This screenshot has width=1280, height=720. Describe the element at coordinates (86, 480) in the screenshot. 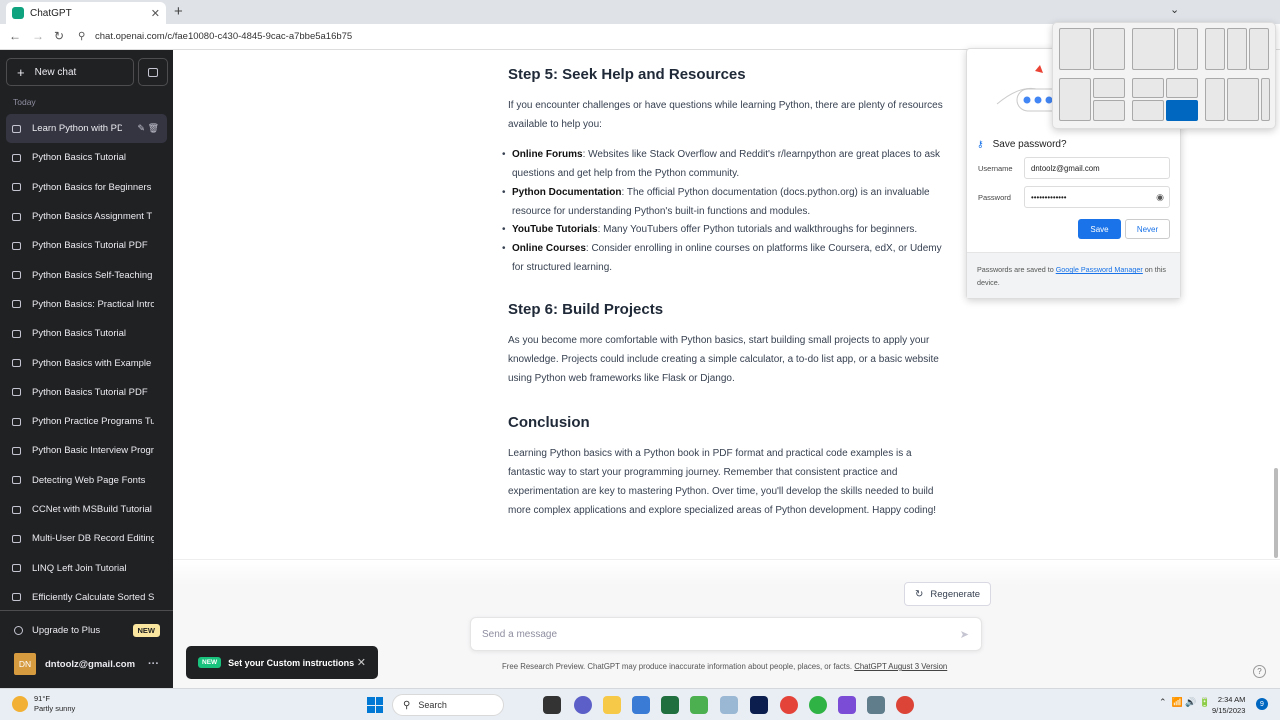

I see `sidebar-chat-item: Detecting Web Page Fonts` at that location.